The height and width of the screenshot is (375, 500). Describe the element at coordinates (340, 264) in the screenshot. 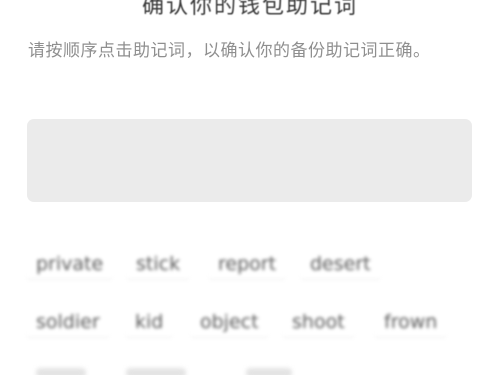

I see `word-chip-desert: desert` at that location.